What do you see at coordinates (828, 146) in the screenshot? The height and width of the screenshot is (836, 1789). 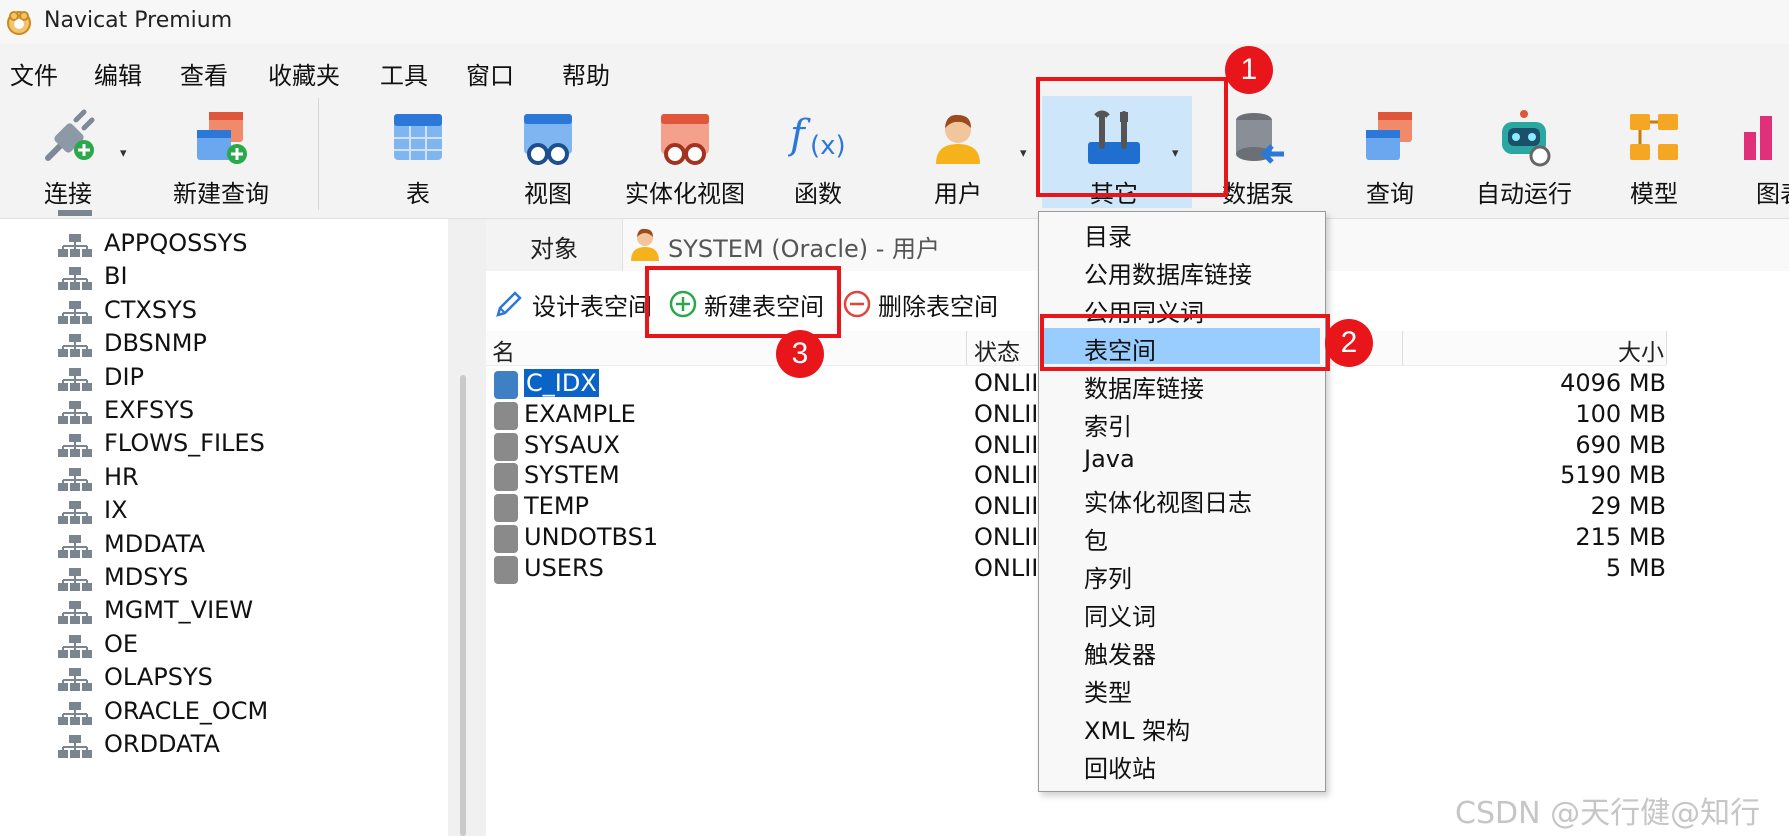 I see `svg-text: (x)` at bounding box center [828, 146].